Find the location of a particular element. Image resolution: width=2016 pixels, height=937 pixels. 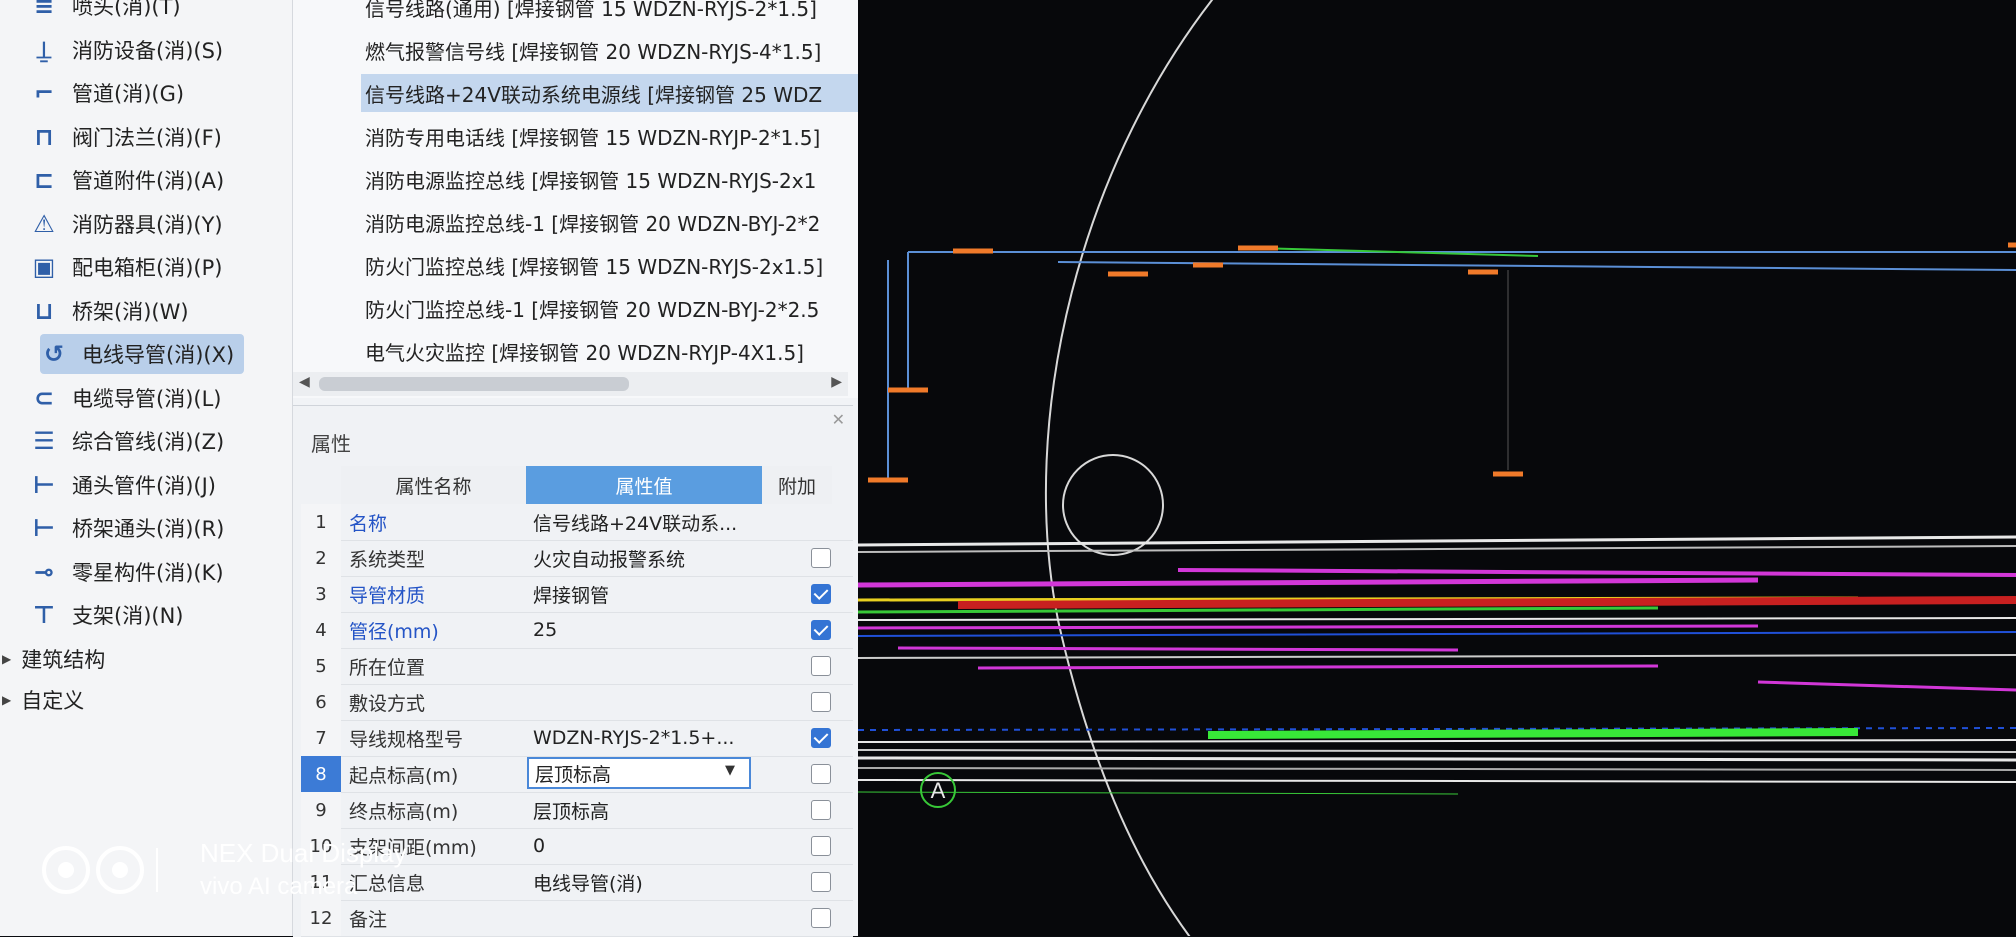

row-number: 4 is located at coordinates (321, 630).